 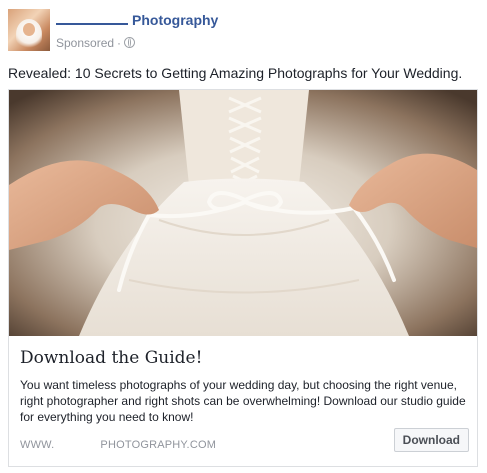 I want to click on attachment-headline: Download the Guide!, so click(x=111, y=358).